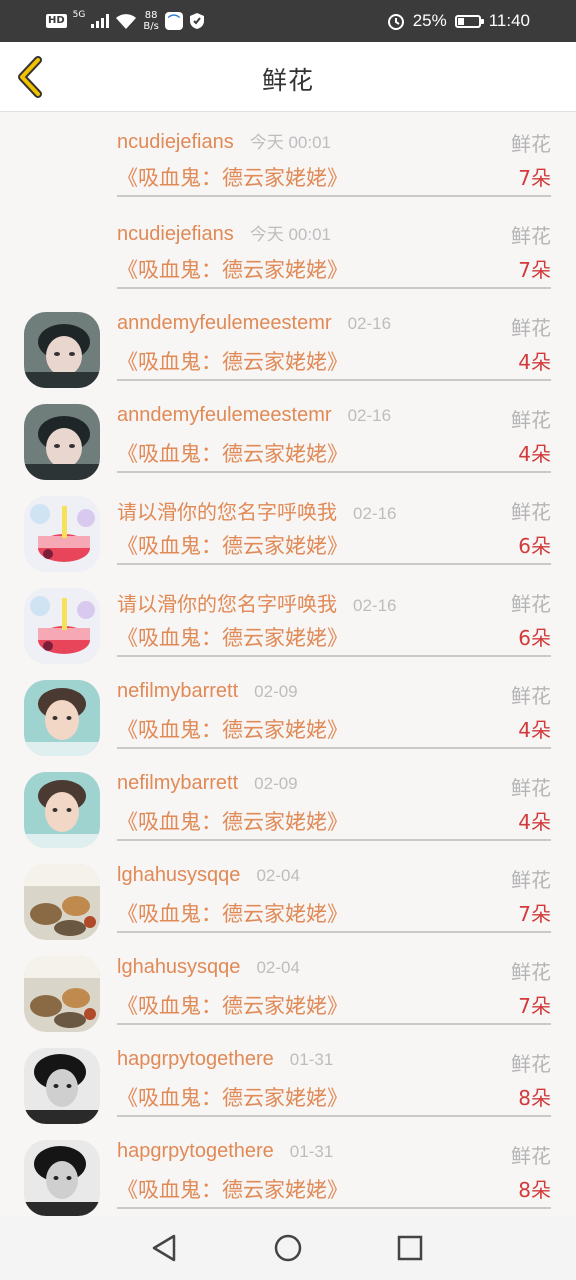  I want to click on clock: 11:40, so click(509, 20).